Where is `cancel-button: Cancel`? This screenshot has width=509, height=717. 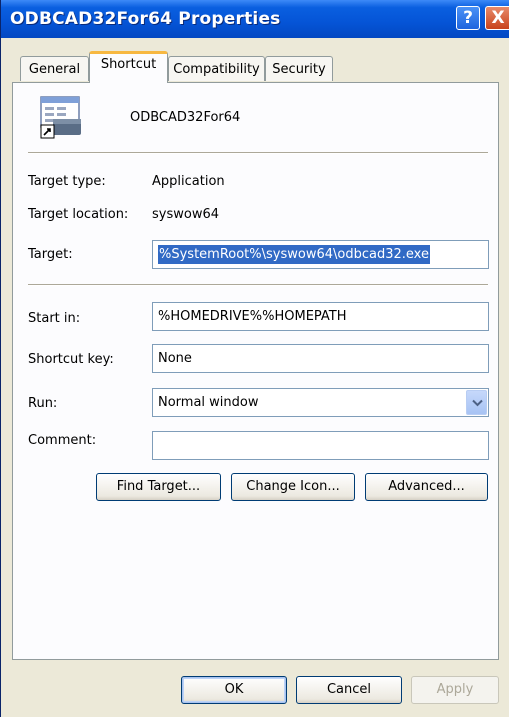 cancel-button: Cancel is located at coordinates (349, 690).